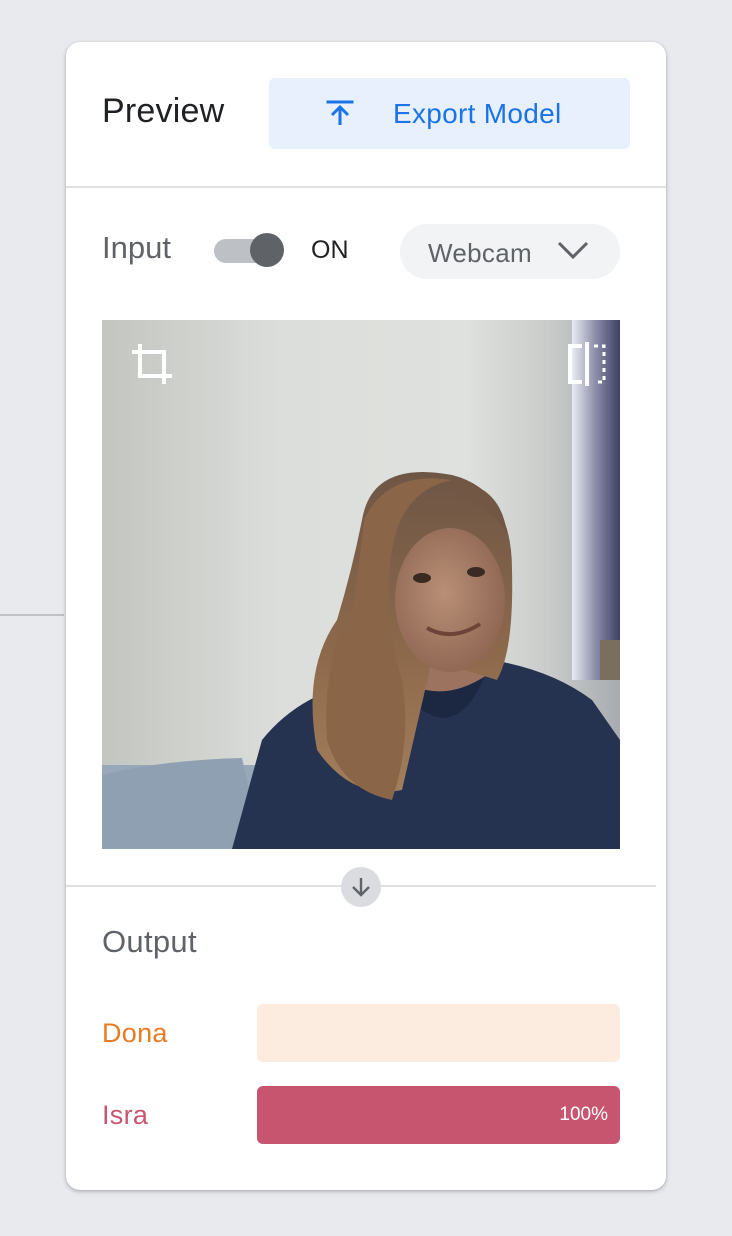 Image resolution: width=732 pixels, height=1236 pixels. What do you see at coordinates (340, 112) in the screenshot?
I see `upload-icon` at bounding box center [340, 112].